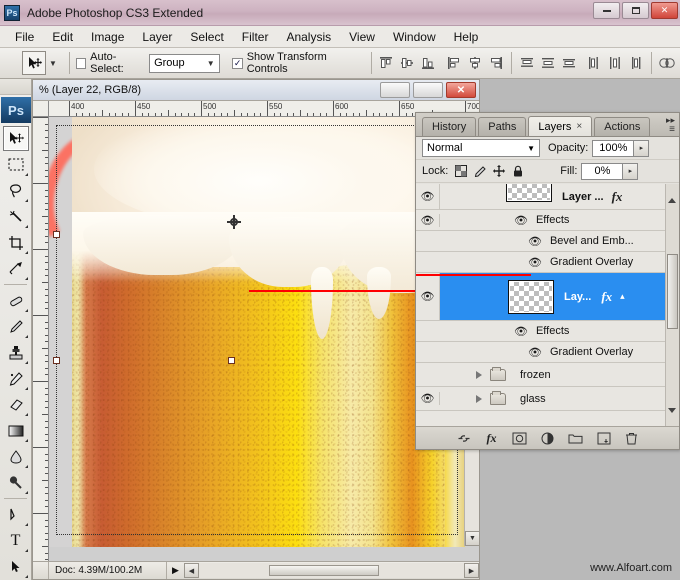 The width and height of the screenshot is (680, 580). Describe the element at coordinates (622, 296) in the screenshot. I see `layer-expand-triangle-icon: ▴` at that location.